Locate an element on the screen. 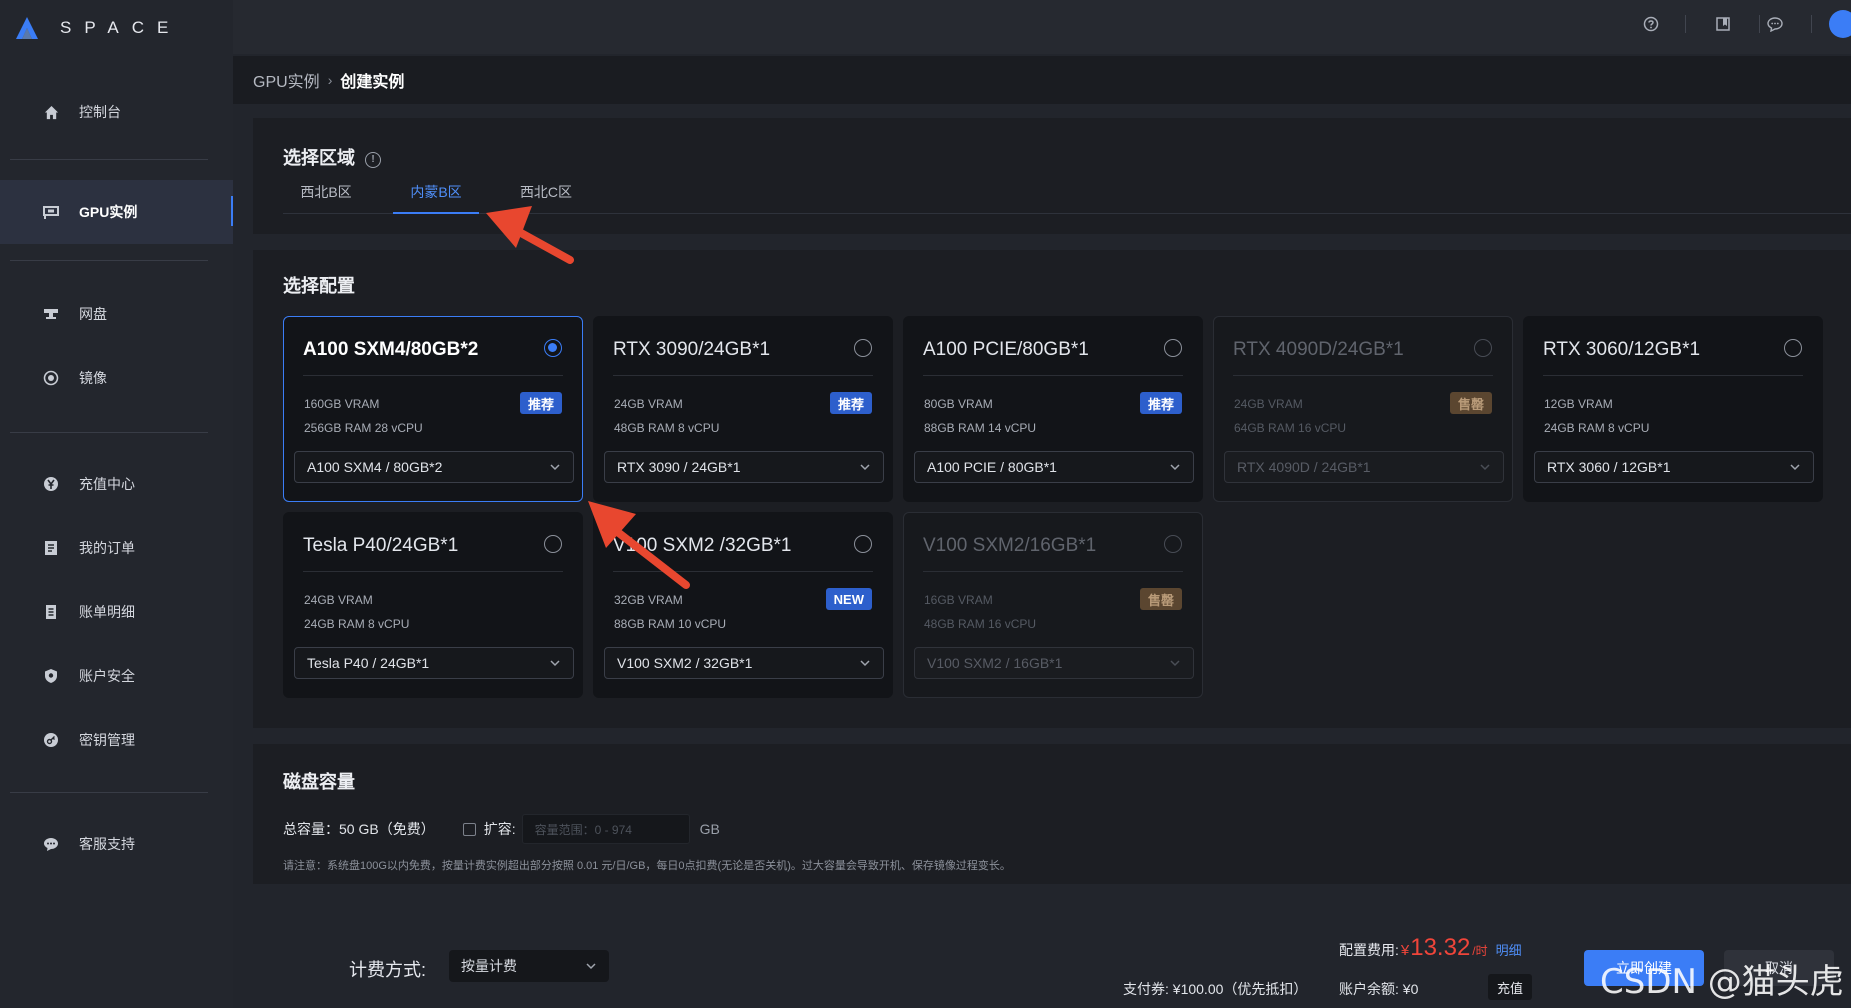 Image resolution: width=1851 pixels, height=1008 pixels. gpu-card-vram: 160GB VRAM is located at coordinates (342, 404).